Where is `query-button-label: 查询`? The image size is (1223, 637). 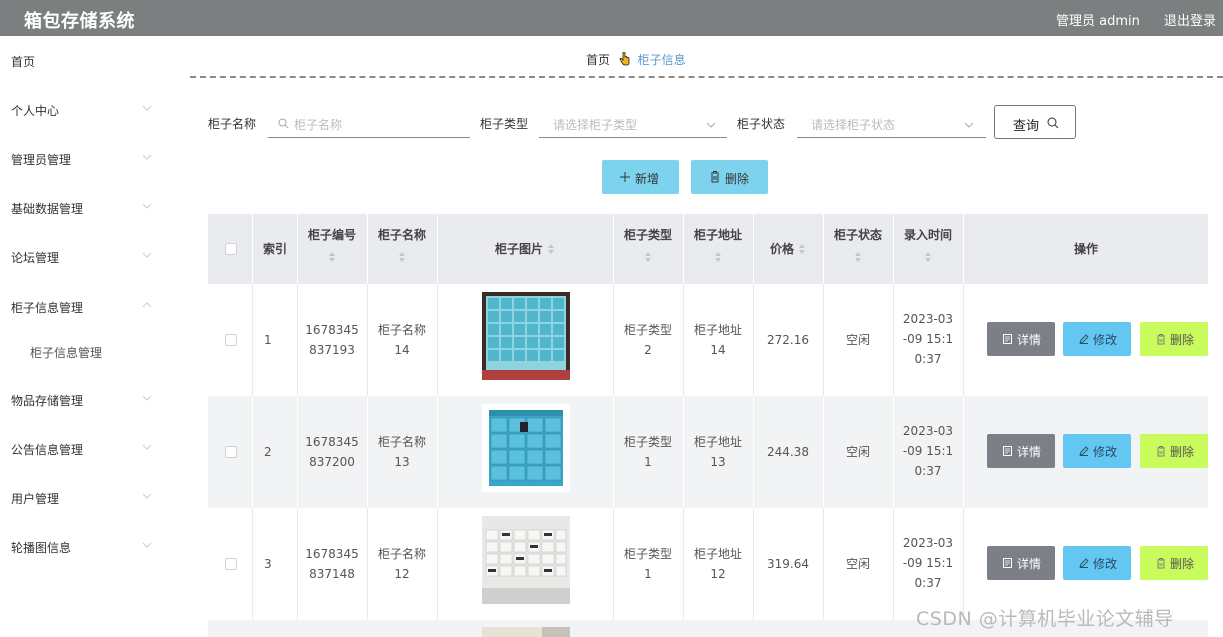
query-button-label: 查询 is located at coordinates (1026, 126).